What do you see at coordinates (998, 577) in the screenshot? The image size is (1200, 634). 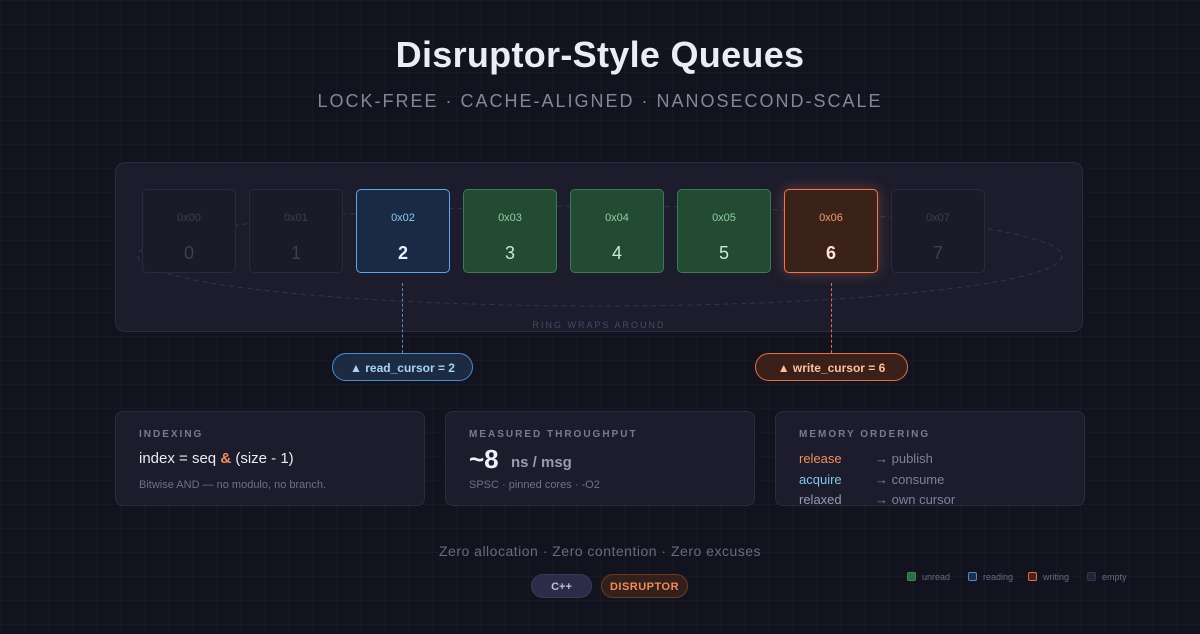 I see `legend-label: reading` at bounding box center [998, 577].